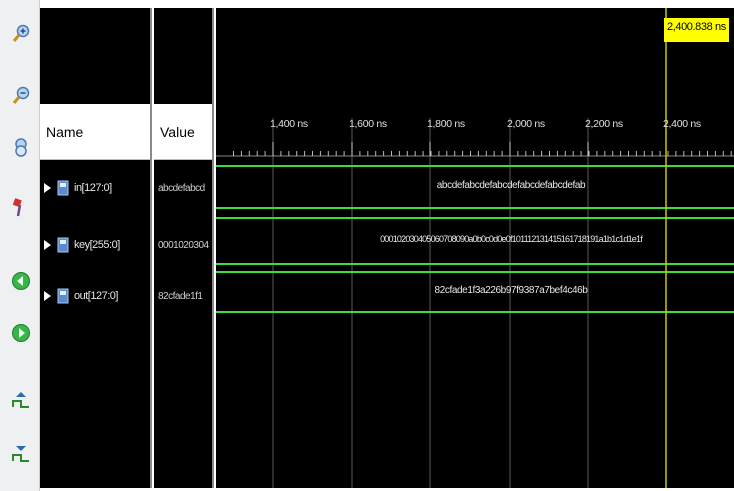 This screenshot has width=734, height=491. I want to click on signal-value-column: Value abcdefabcd 0001020304 82cfade1f1, so click(184, 248).